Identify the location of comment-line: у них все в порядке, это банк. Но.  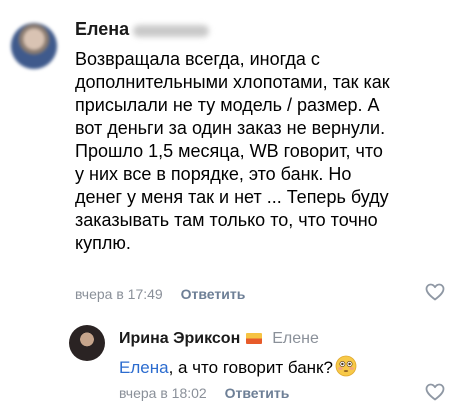
(213, 174).